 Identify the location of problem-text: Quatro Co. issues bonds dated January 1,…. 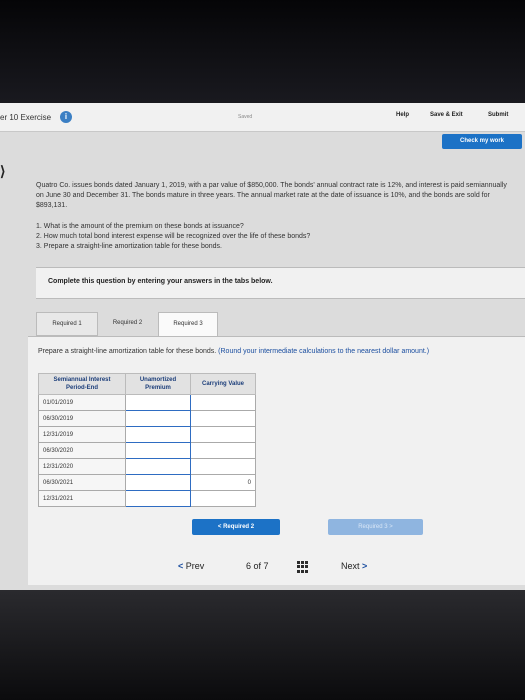
(271, 195).